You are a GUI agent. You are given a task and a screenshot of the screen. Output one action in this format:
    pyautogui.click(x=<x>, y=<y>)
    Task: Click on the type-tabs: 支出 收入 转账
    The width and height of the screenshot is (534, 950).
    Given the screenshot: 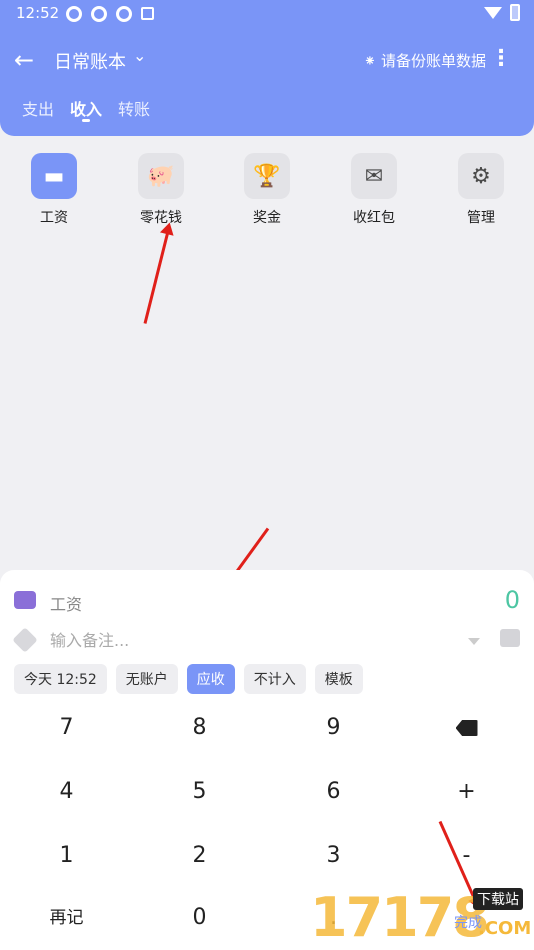 What is the action you would take?
    pyautogui.click(x=86, y=109)
    